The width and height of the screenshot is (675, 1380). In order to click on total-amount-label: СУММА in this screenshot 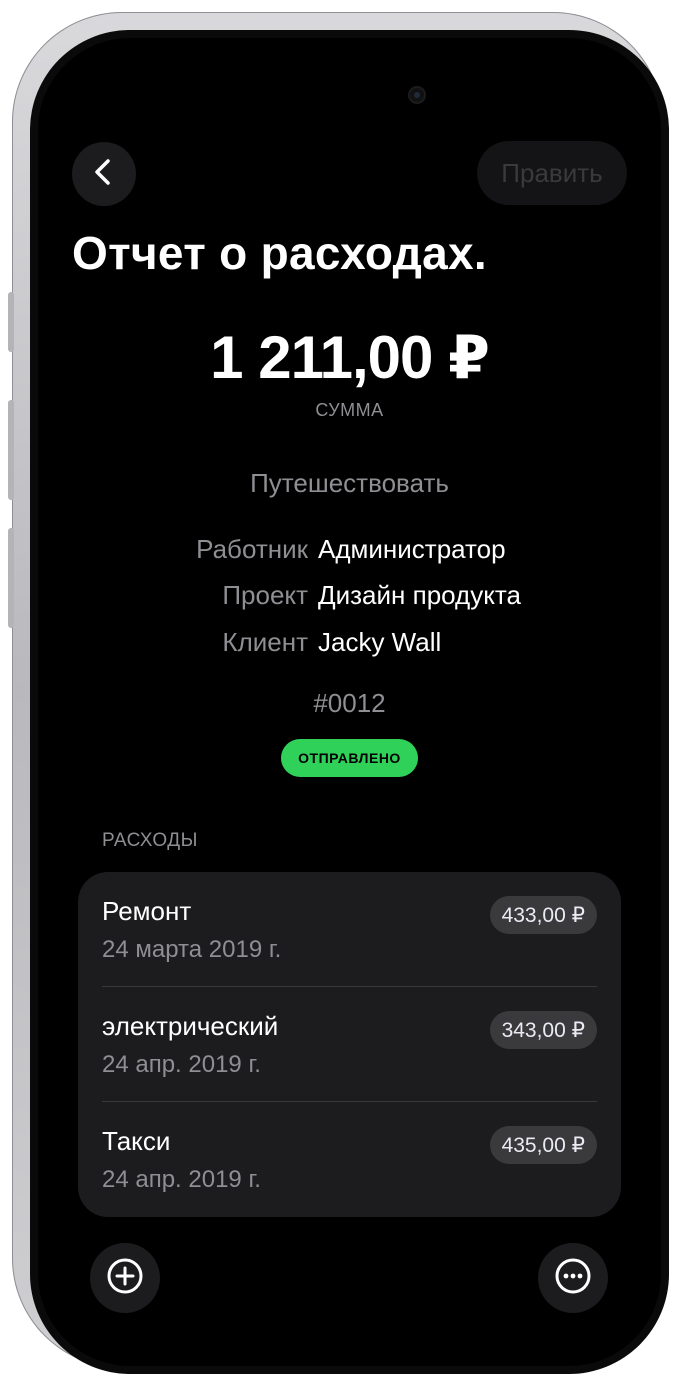, I will do `click(349, 410)`.